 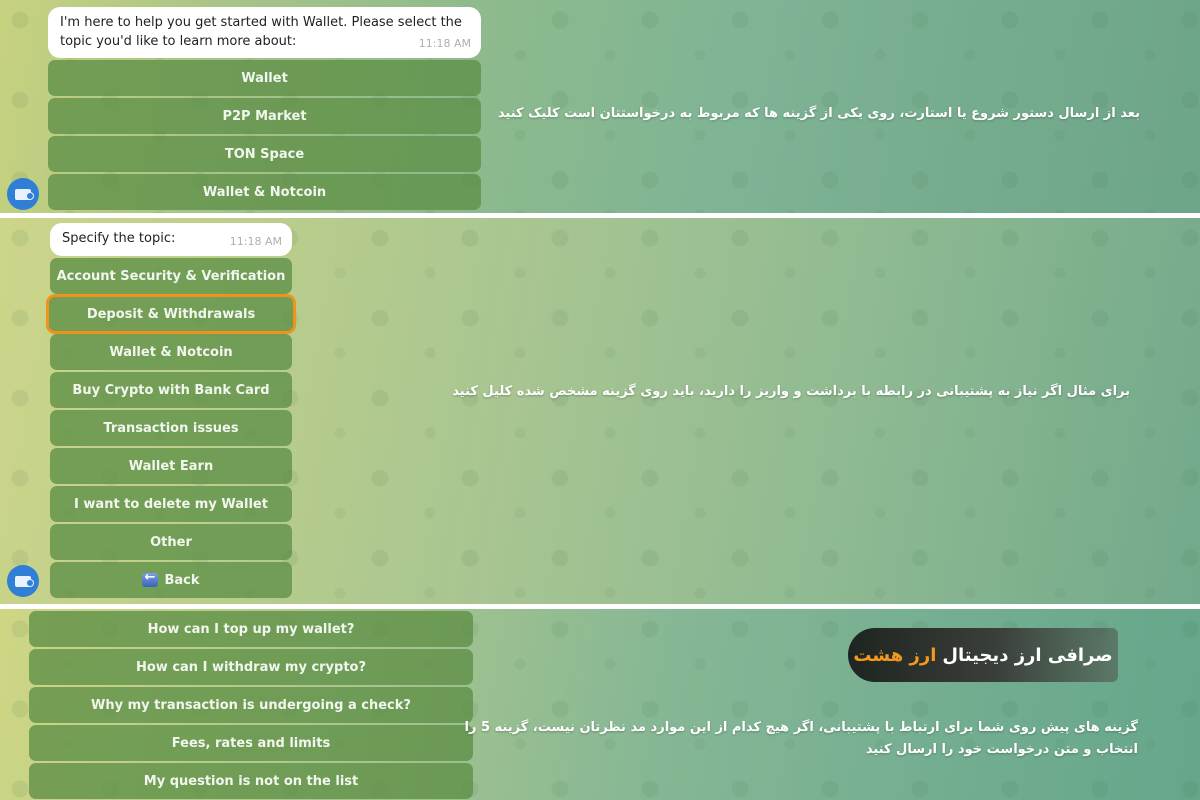 What do you see at coordinates (171, 428) in the screenshot?
I see `keyboard-button-transaction-issues: Transaction issues` at bounding box center [171, 428].